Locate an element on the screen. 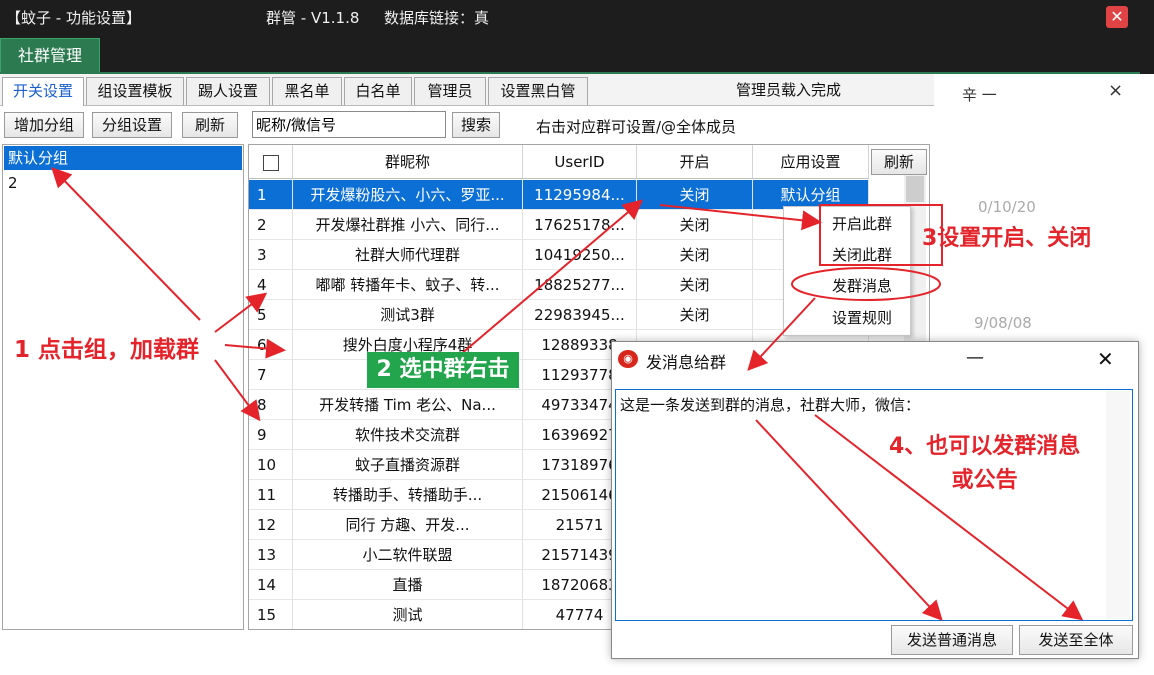  tab-whitelist: 白名单 is located at coordinates (378, 91).